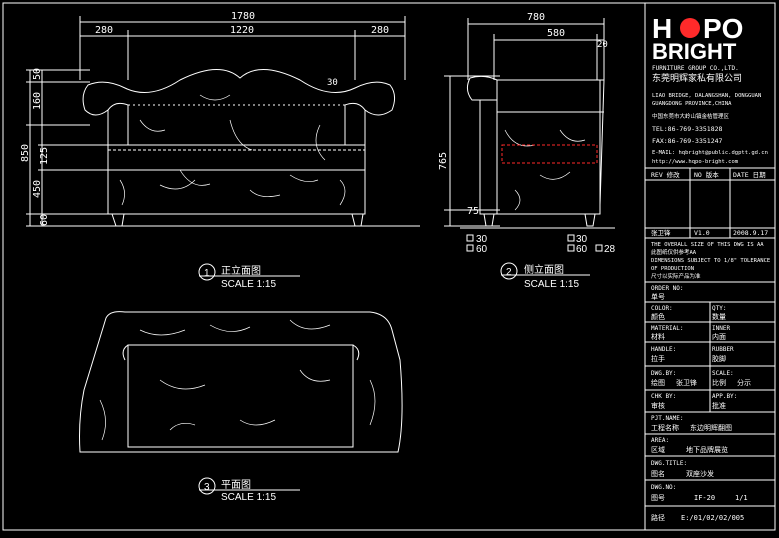 The width and height of the screenshot is (779, 538). What do you see at coordinates (744, 382) in the screenshot?
I see `tb-scale-note: 分示` at bounding box center [744, 382].